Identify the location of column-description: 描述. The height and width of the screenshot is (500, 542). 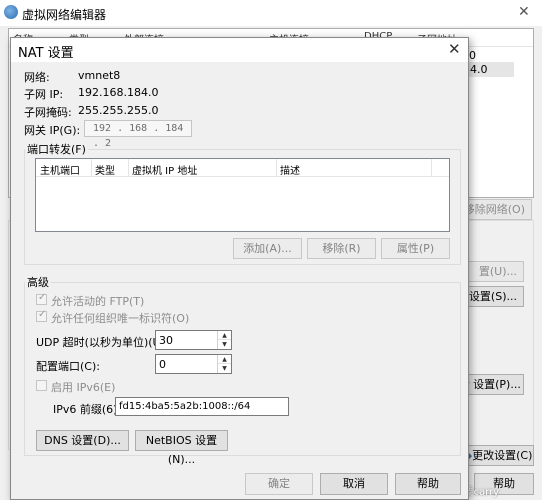
(290, 169).